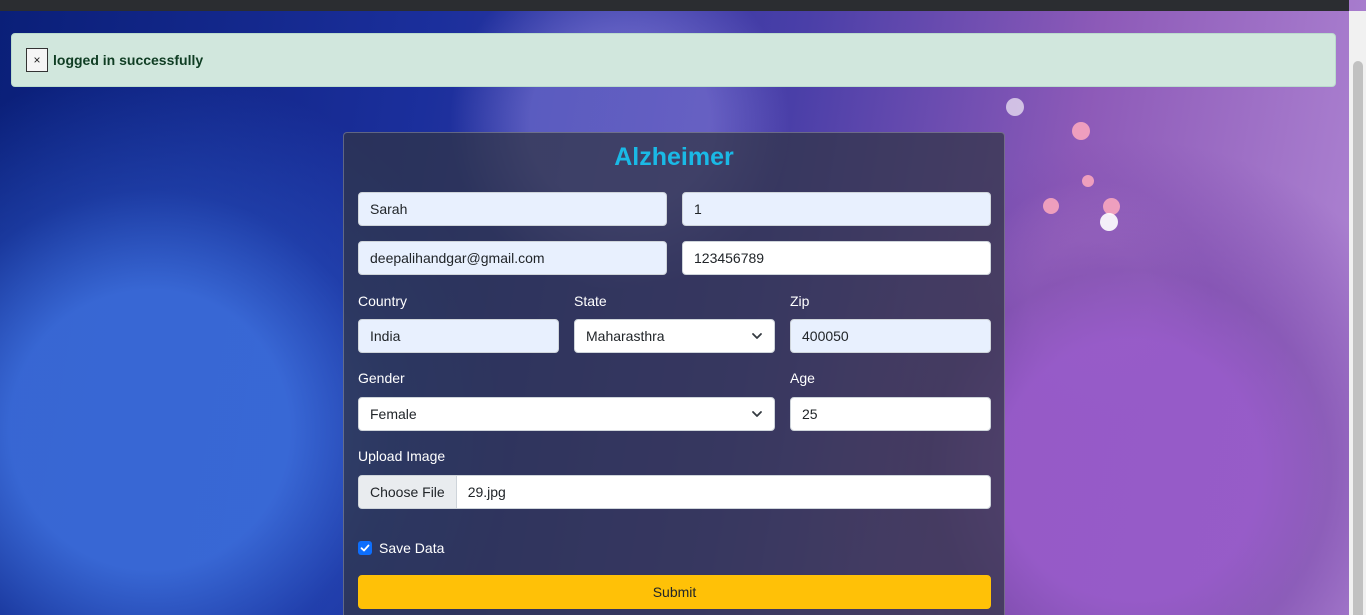  Describe the element at coordinates (673, 60) in the screenshot. I see `success-alert: × logged in successfully` at that location.